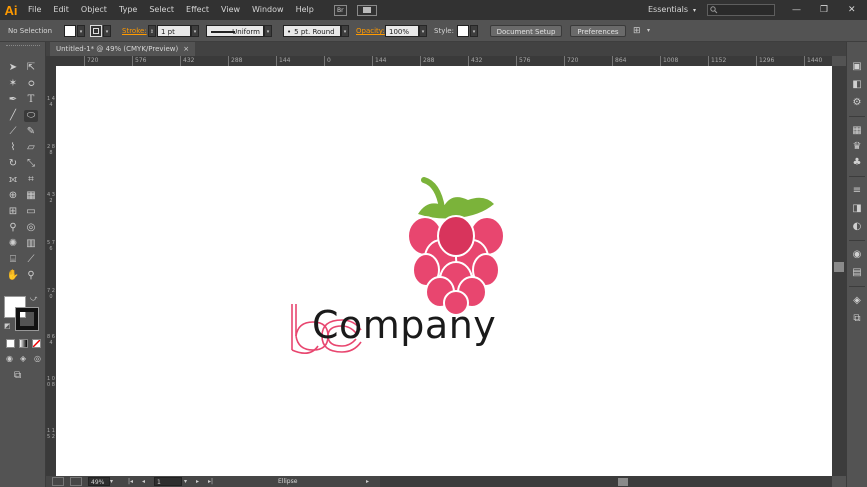 This screenshot has width=867, height=487. Describe the element at coordinates (370, 31) in the screenshot. I see `opacity-label: Opacity:` at that location.